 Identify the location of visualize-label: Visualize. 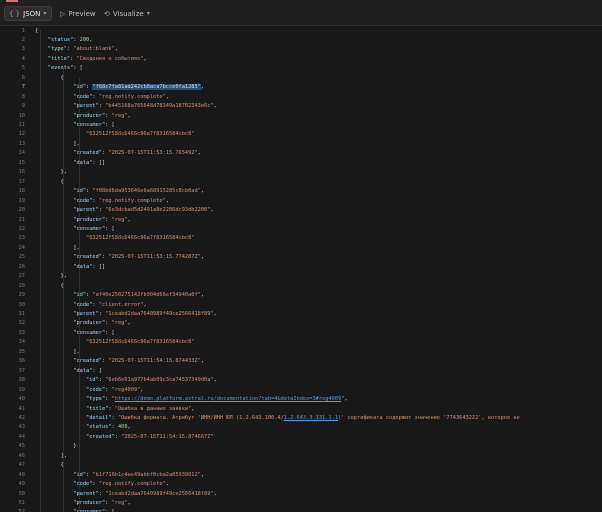
(128, 13).